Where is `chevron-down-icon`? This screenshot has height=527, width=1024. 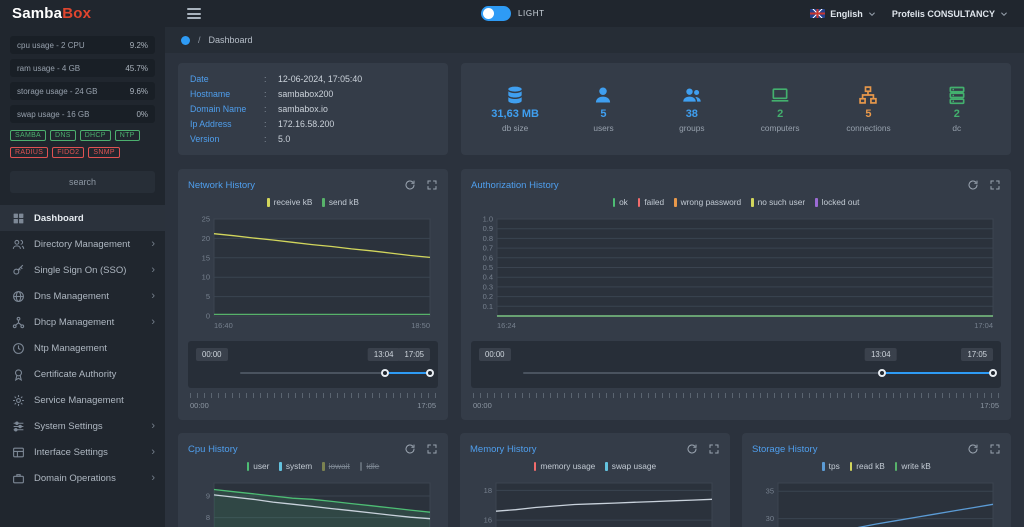 chevron-down-icon is located at coordinates (872, 14).